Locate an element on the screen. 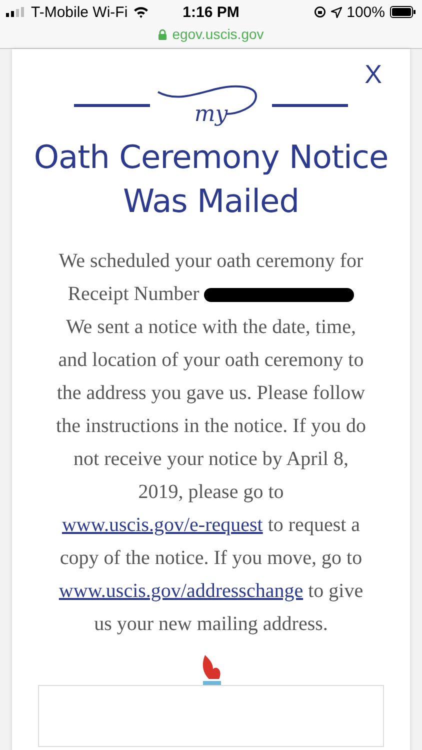 The height and width of the screenshot is (750, 422). link: www.uscis.gov/addresschange is located at coordinates (181, 591).